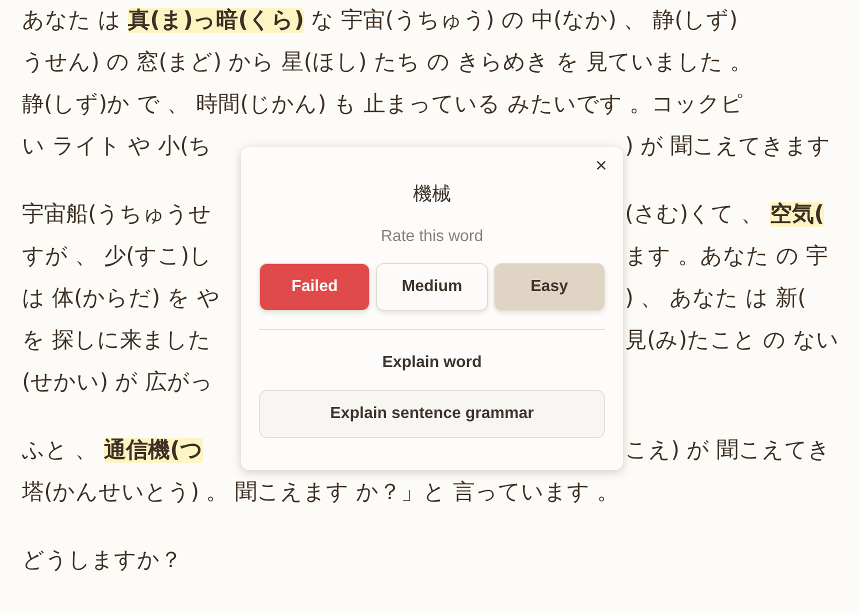 The image size is (860, 615). What do you see at coordinates (117, 256) in the screenshot?
I see `story-text: すが 、 少(すこ)し` at bounding box center [117, 256].